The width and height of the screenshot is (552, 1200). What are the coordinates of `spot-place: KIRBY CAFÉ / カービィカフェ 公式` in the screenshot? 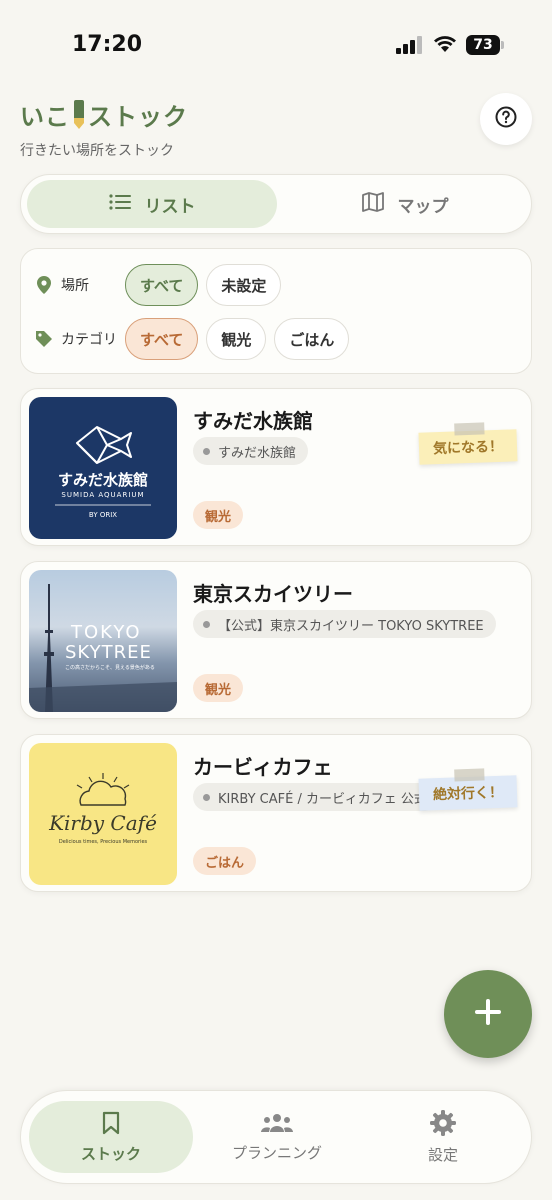 It's located at (316, 797).